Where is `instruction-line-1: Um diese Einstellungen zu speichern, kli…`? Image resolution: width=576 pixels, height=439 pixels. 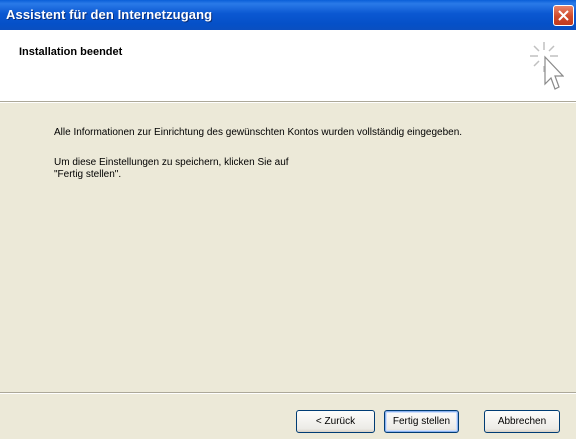 instruction-line-1: Um diese Einstellungen zu speichern, kli… is located at coordinates (171, 162).